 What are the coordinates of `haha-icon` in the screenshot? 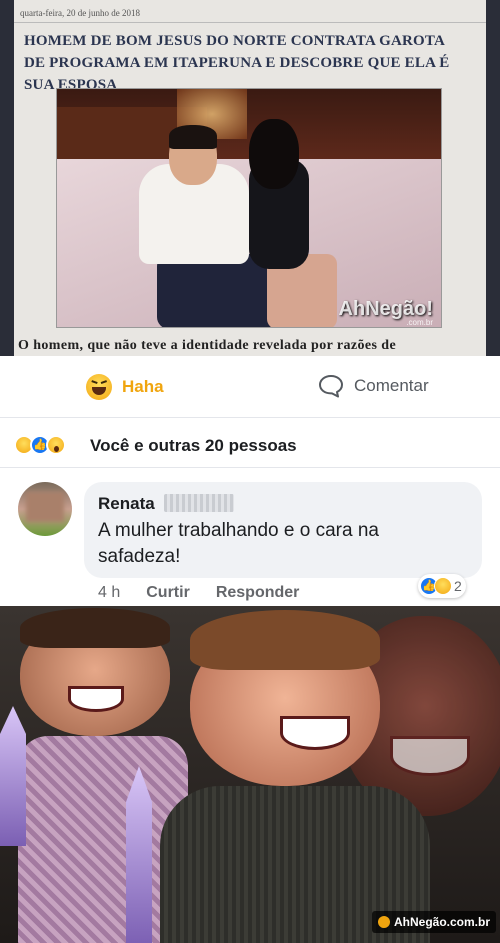 It's located at (443, 586).